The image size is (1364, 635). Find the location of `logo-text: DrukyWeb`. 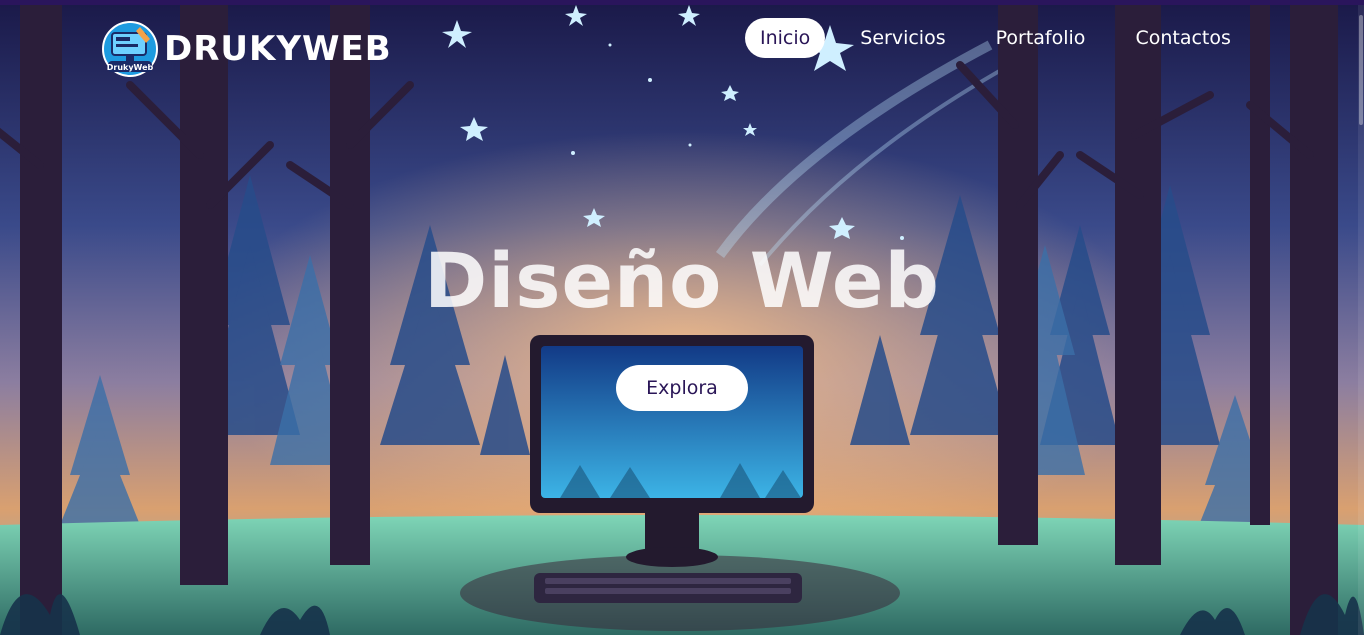

logo-text: DrukyWeb is located at coordinates (130, 67).